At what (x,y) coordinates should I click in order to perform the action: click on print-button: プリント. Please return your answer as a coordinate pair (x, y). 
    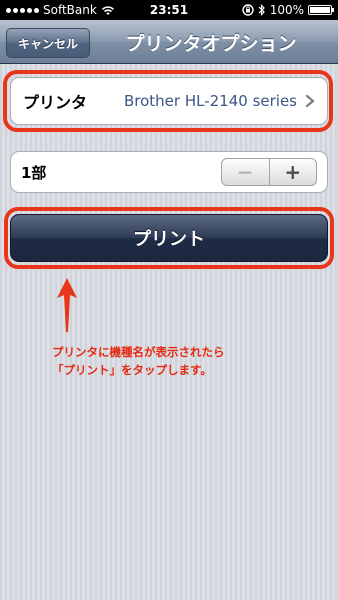
    Looking at the image, I should click on (169, 238).